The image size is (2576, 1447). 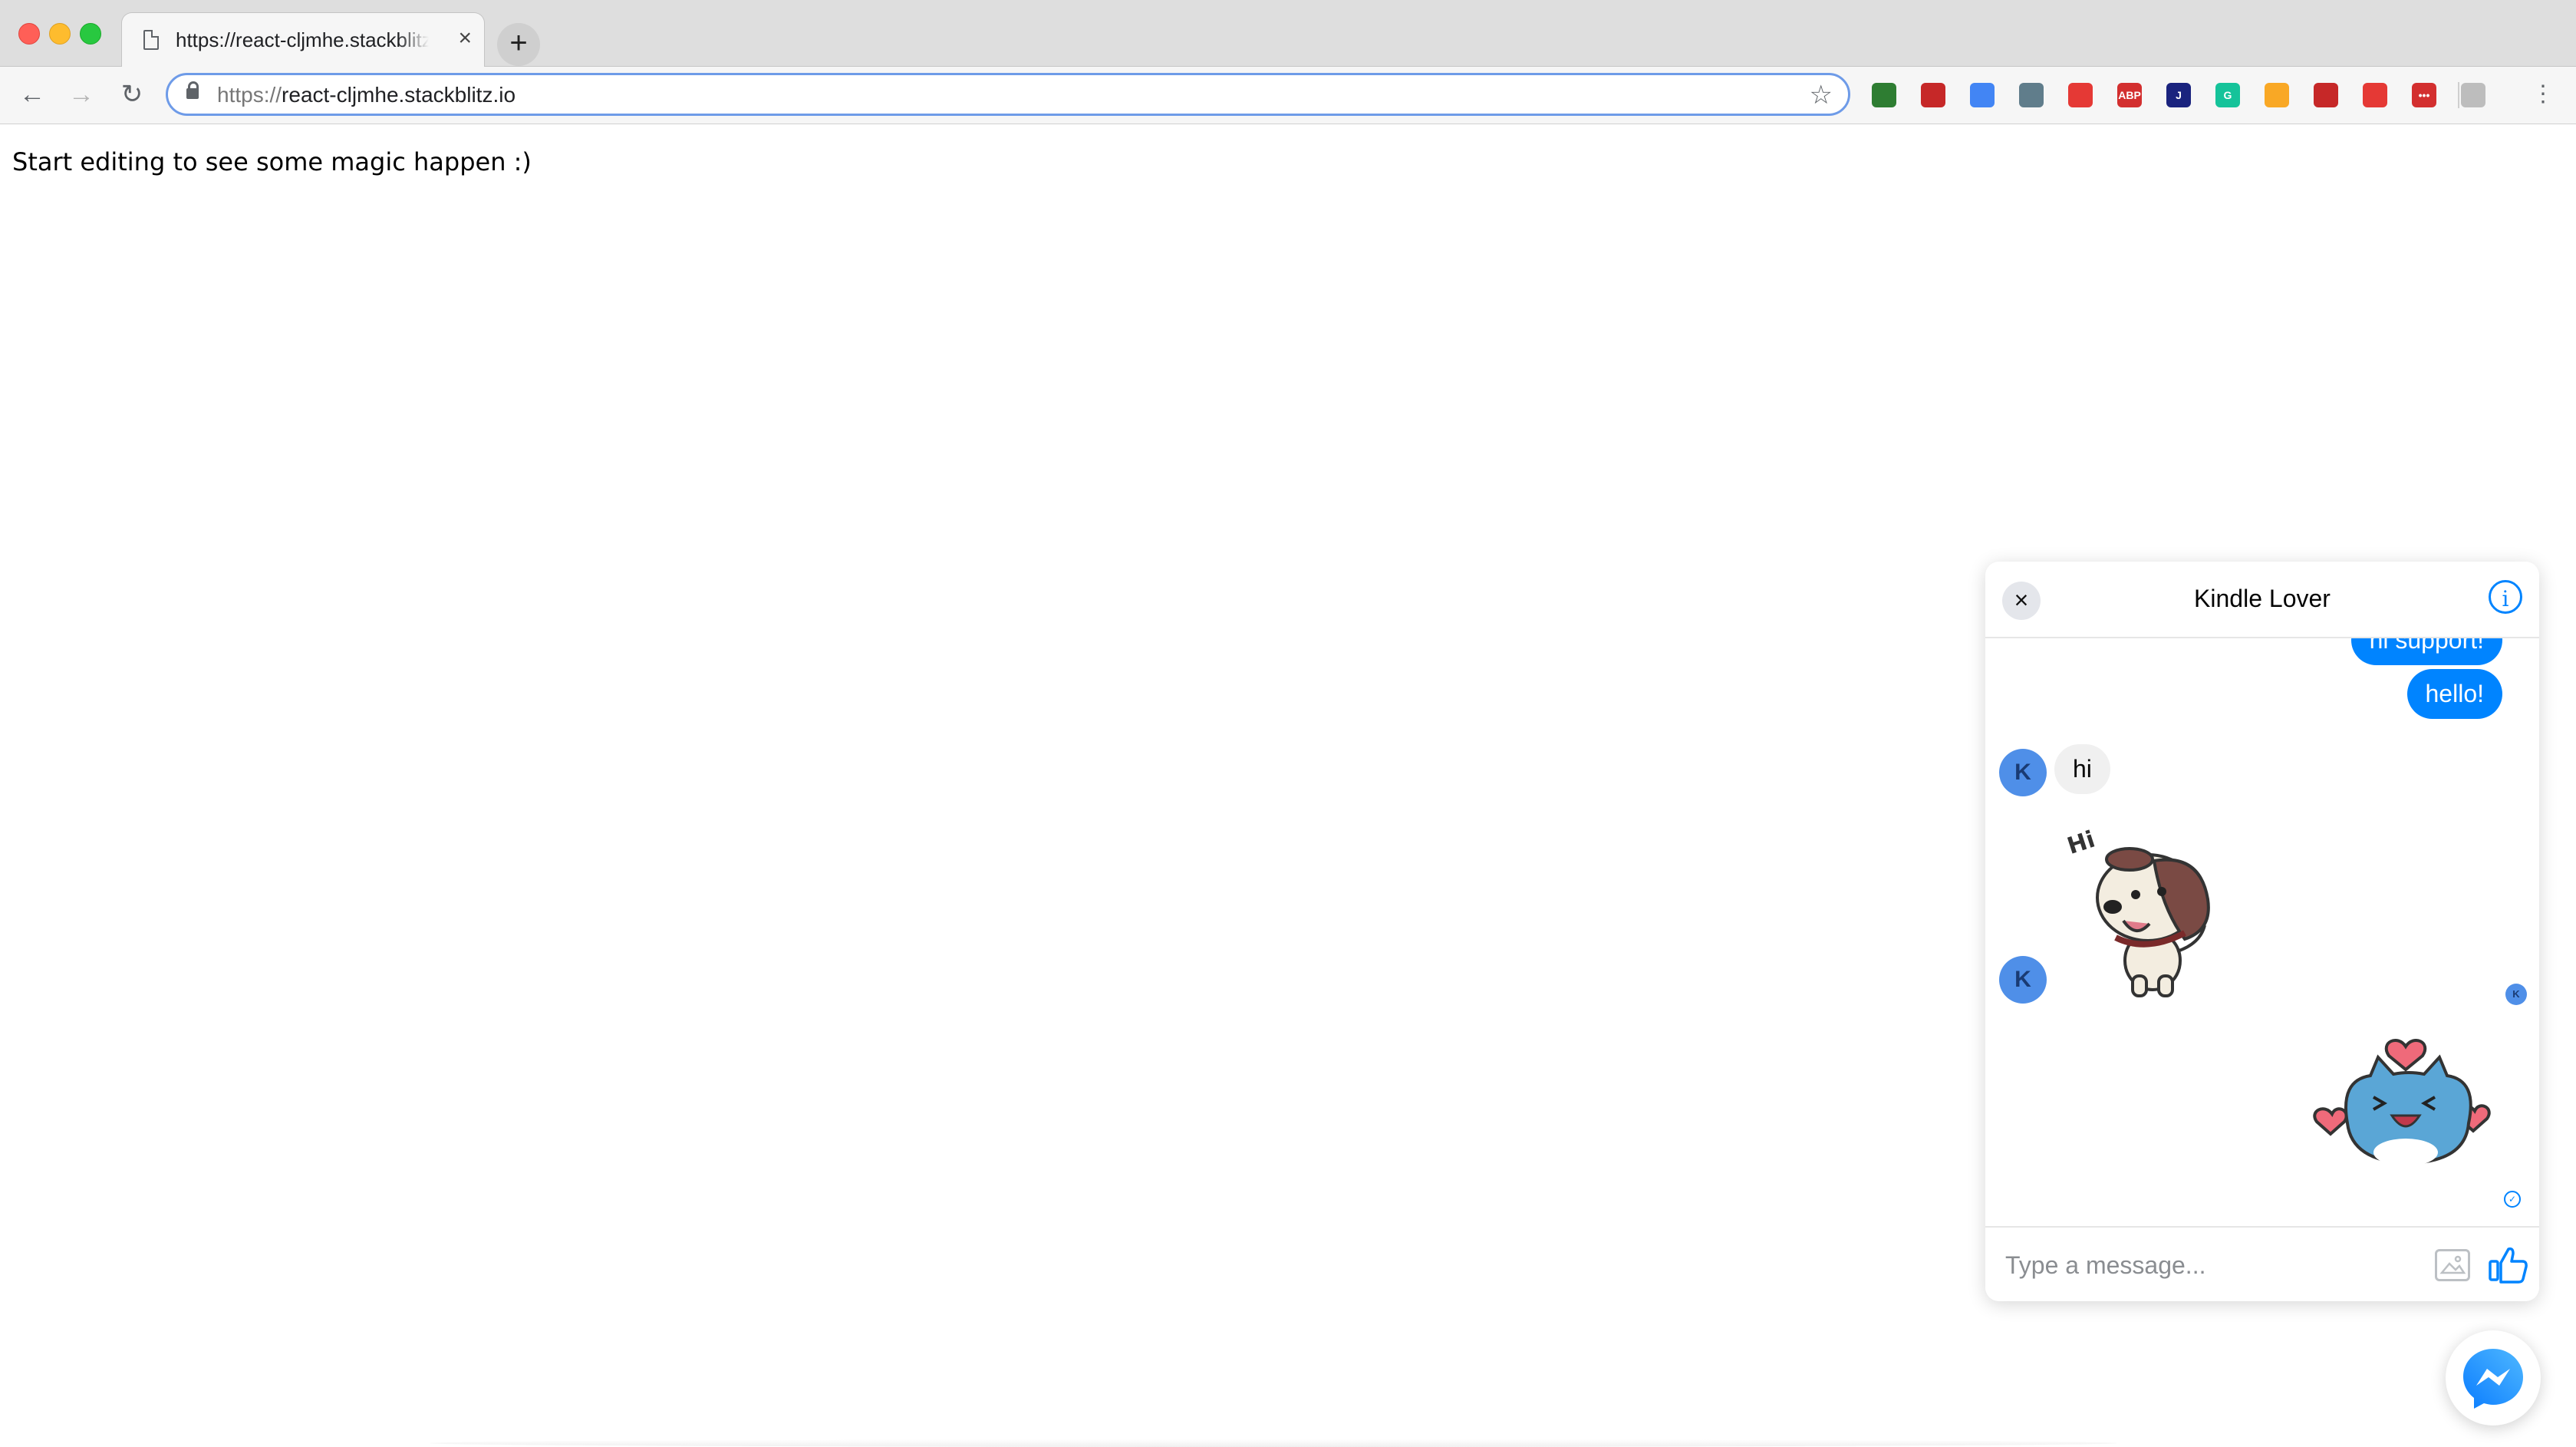 What do you see at coordinates (2512, 1199) in the screenshot?
I see `delivered-check-icon: ✓` at bounding box center [2512, 1199].